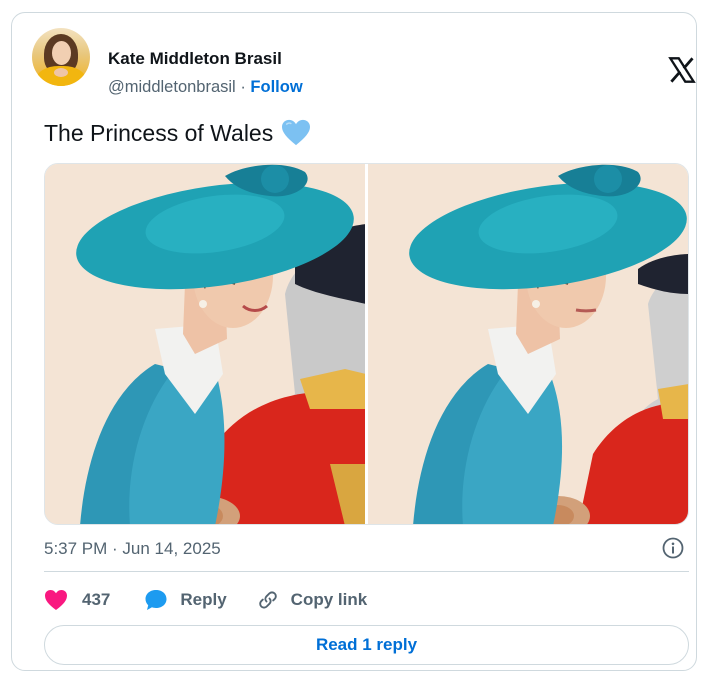 The width and height of the screenshot is (713, 692). Describe the element at coordinates (159, 132) in the screenshot. I see `tweet-text-content: The Princess of Wales` at that location.